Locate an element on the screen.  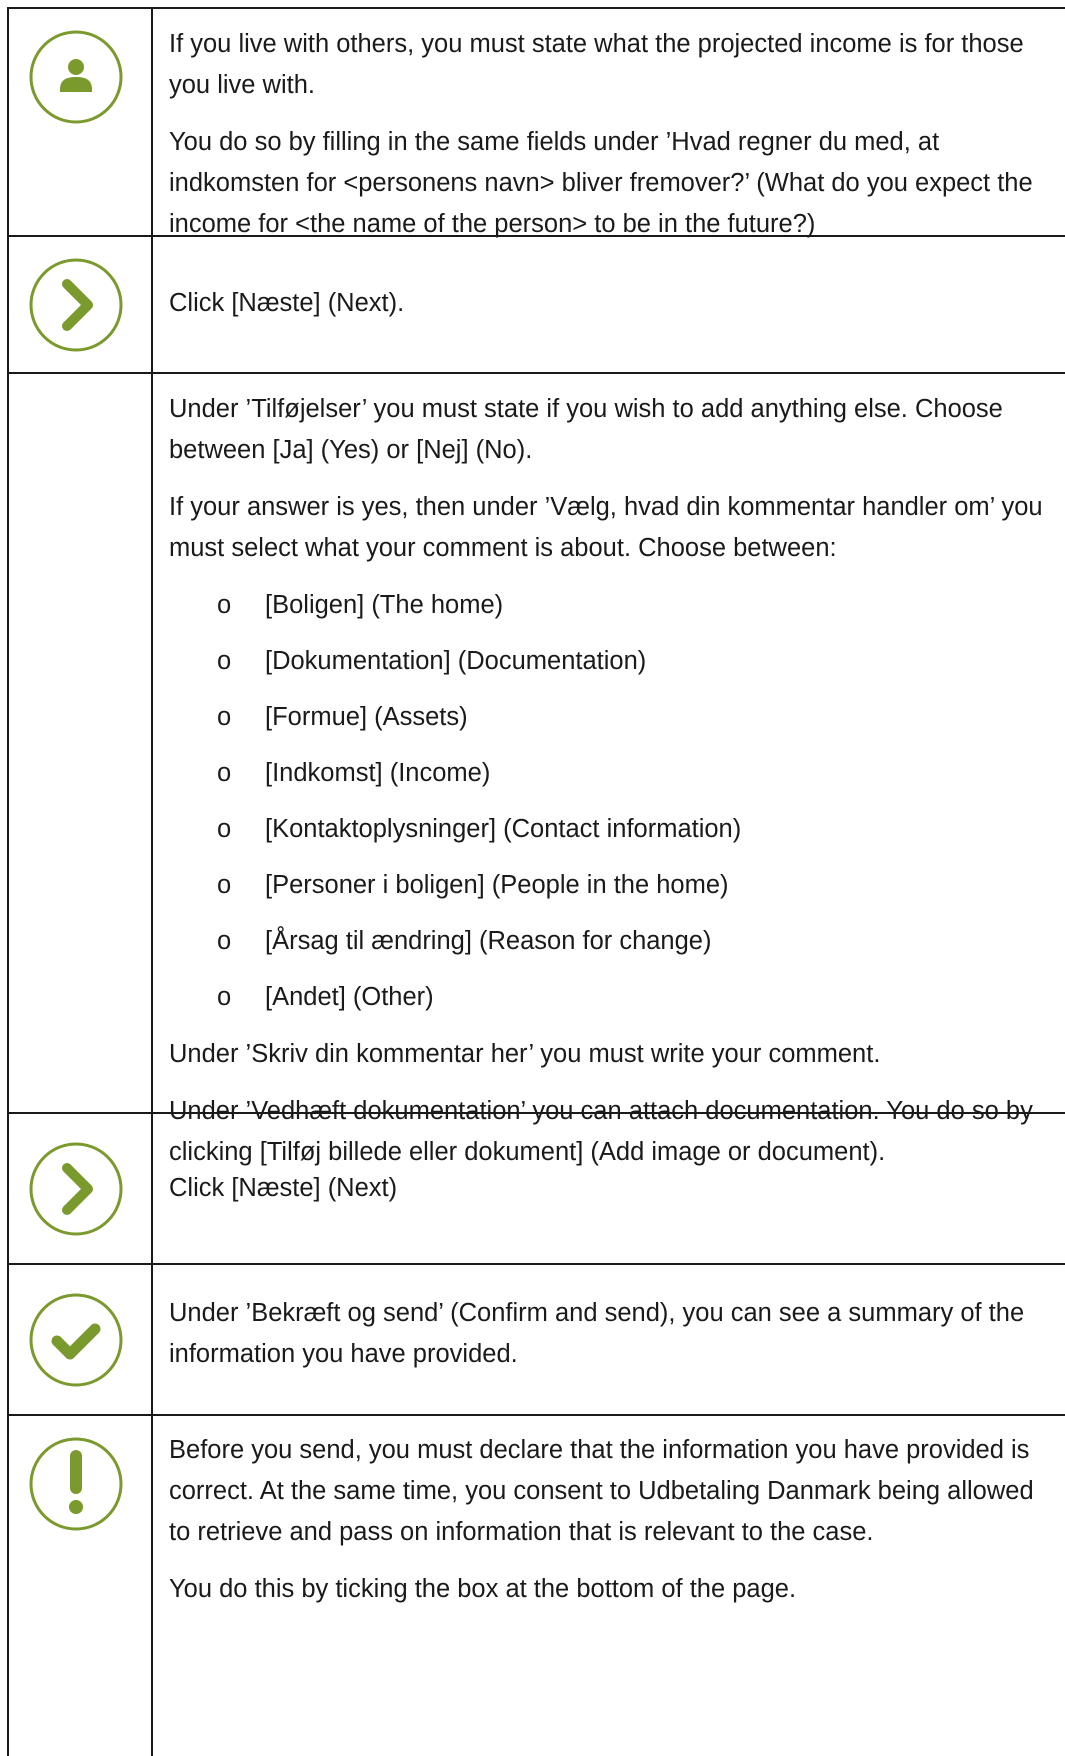
text-cell: Click [Næste] (Next). is located at coordinates (609, 290).